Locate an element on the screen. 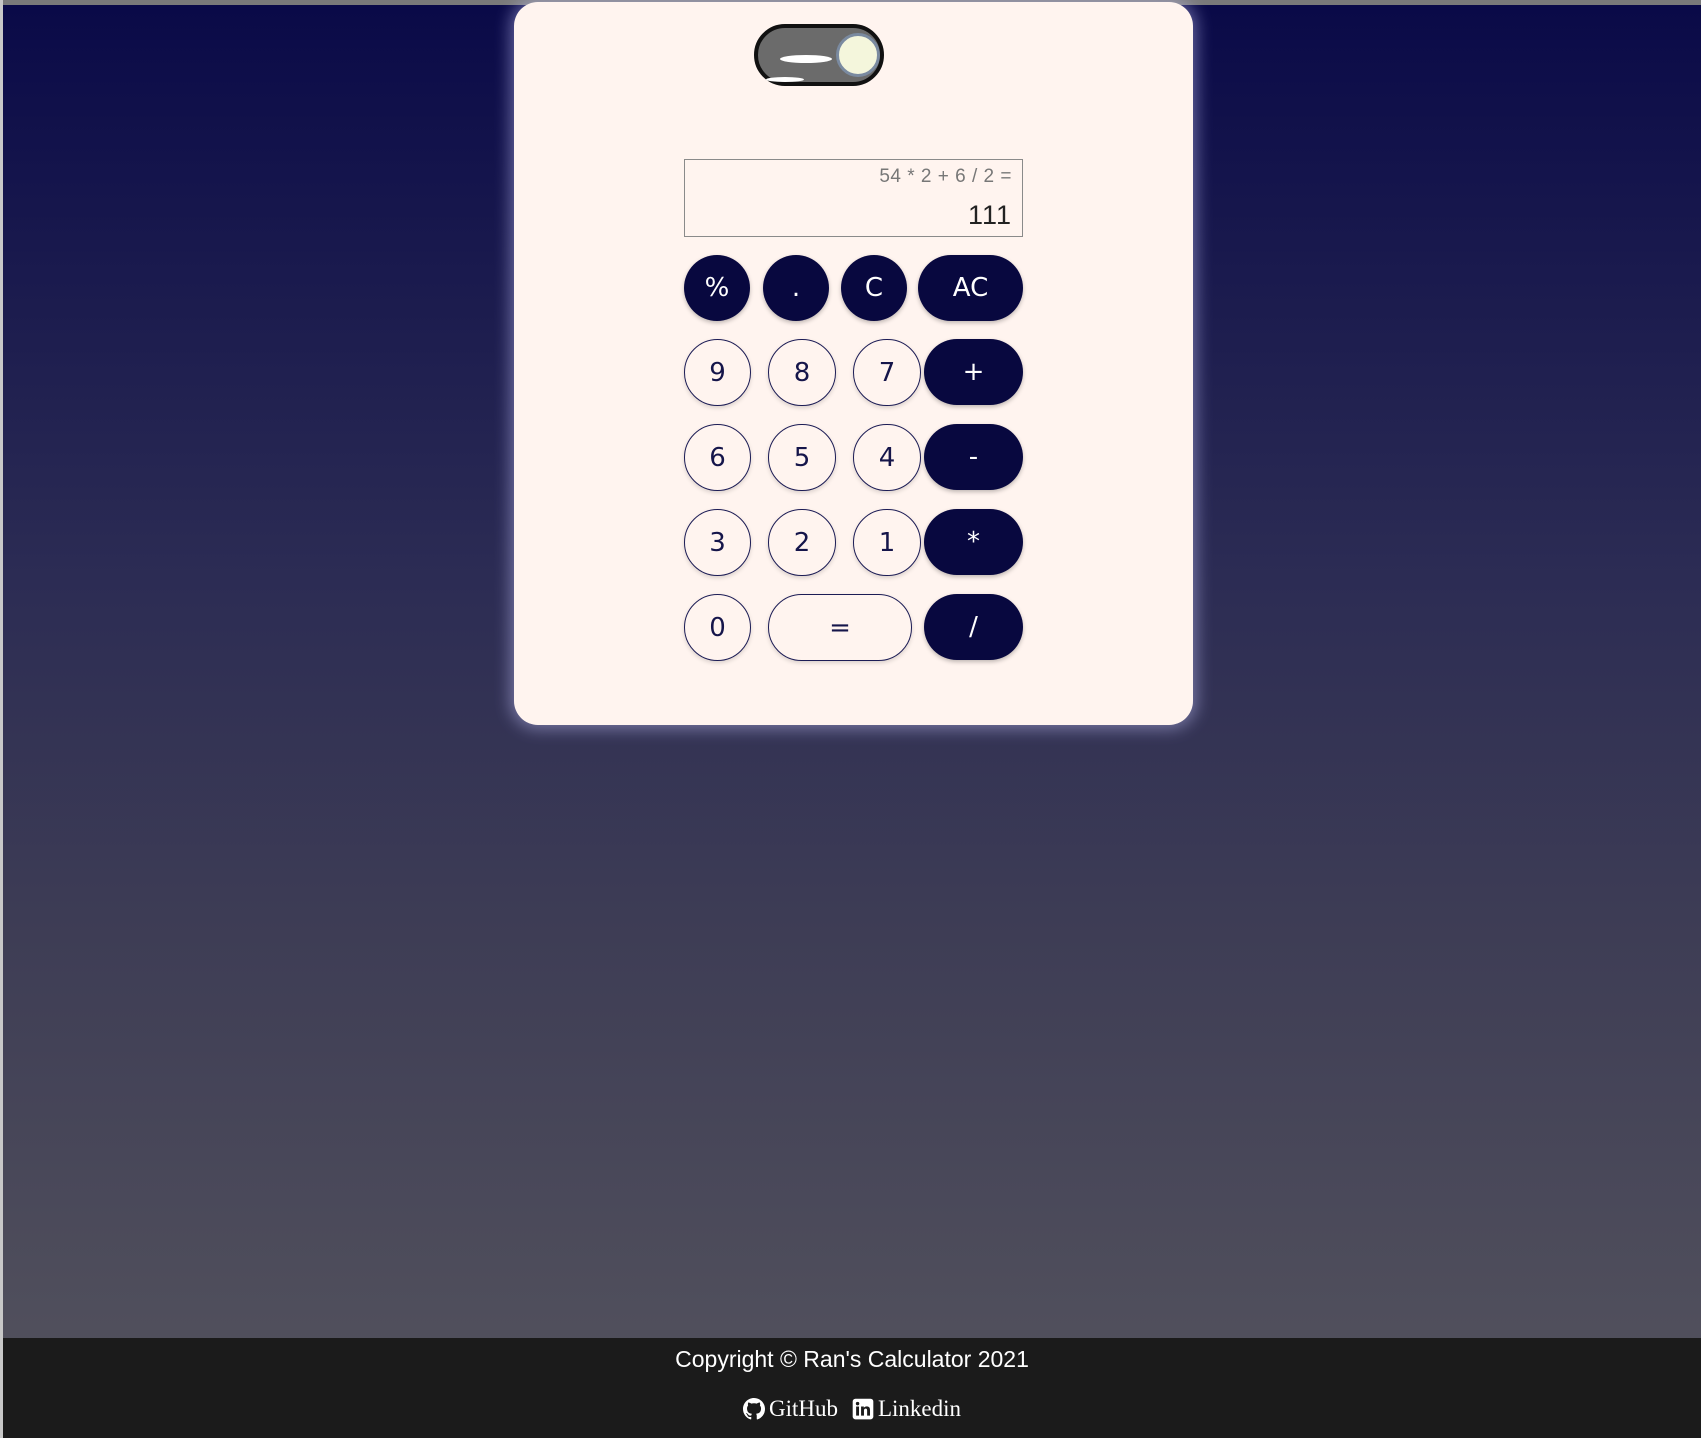 This screenshot has width=1701, height=1438. toggle-knob is located at coordinates (858, 55).